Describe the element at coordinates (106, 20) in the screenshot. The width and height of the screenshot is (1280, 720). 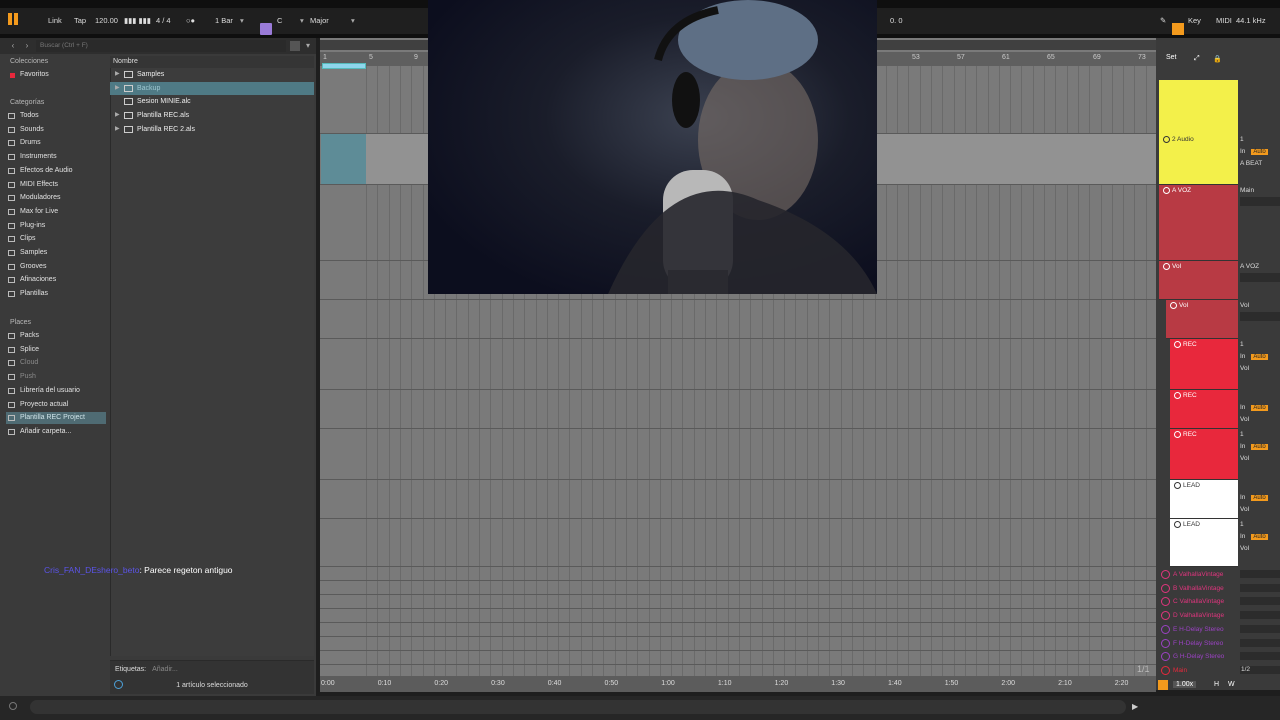
I see `tempo-field: 120.00` at that location.